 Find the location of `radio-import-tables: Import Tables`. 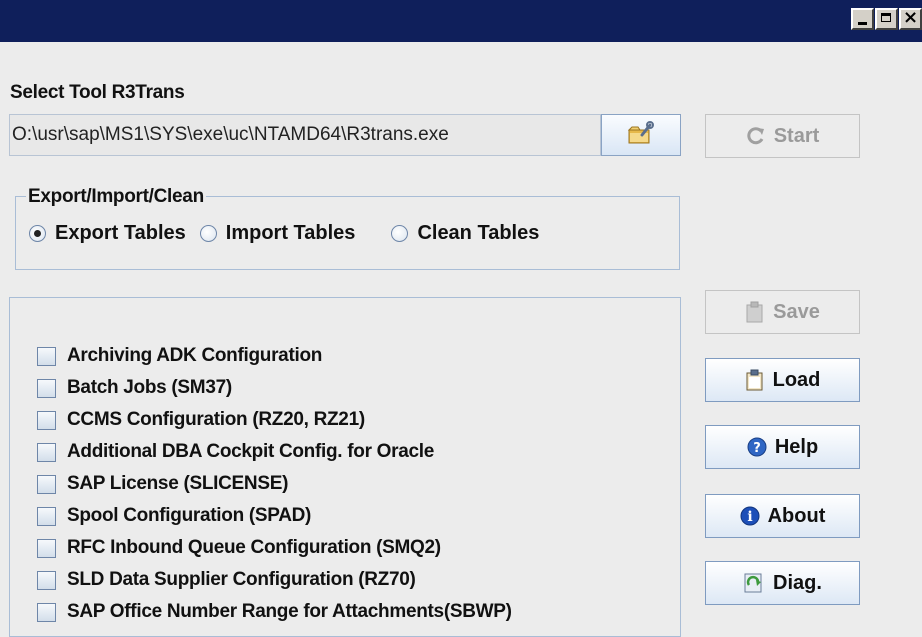

radio-import-tables: Import Tables is located at coordinates (277, 233).